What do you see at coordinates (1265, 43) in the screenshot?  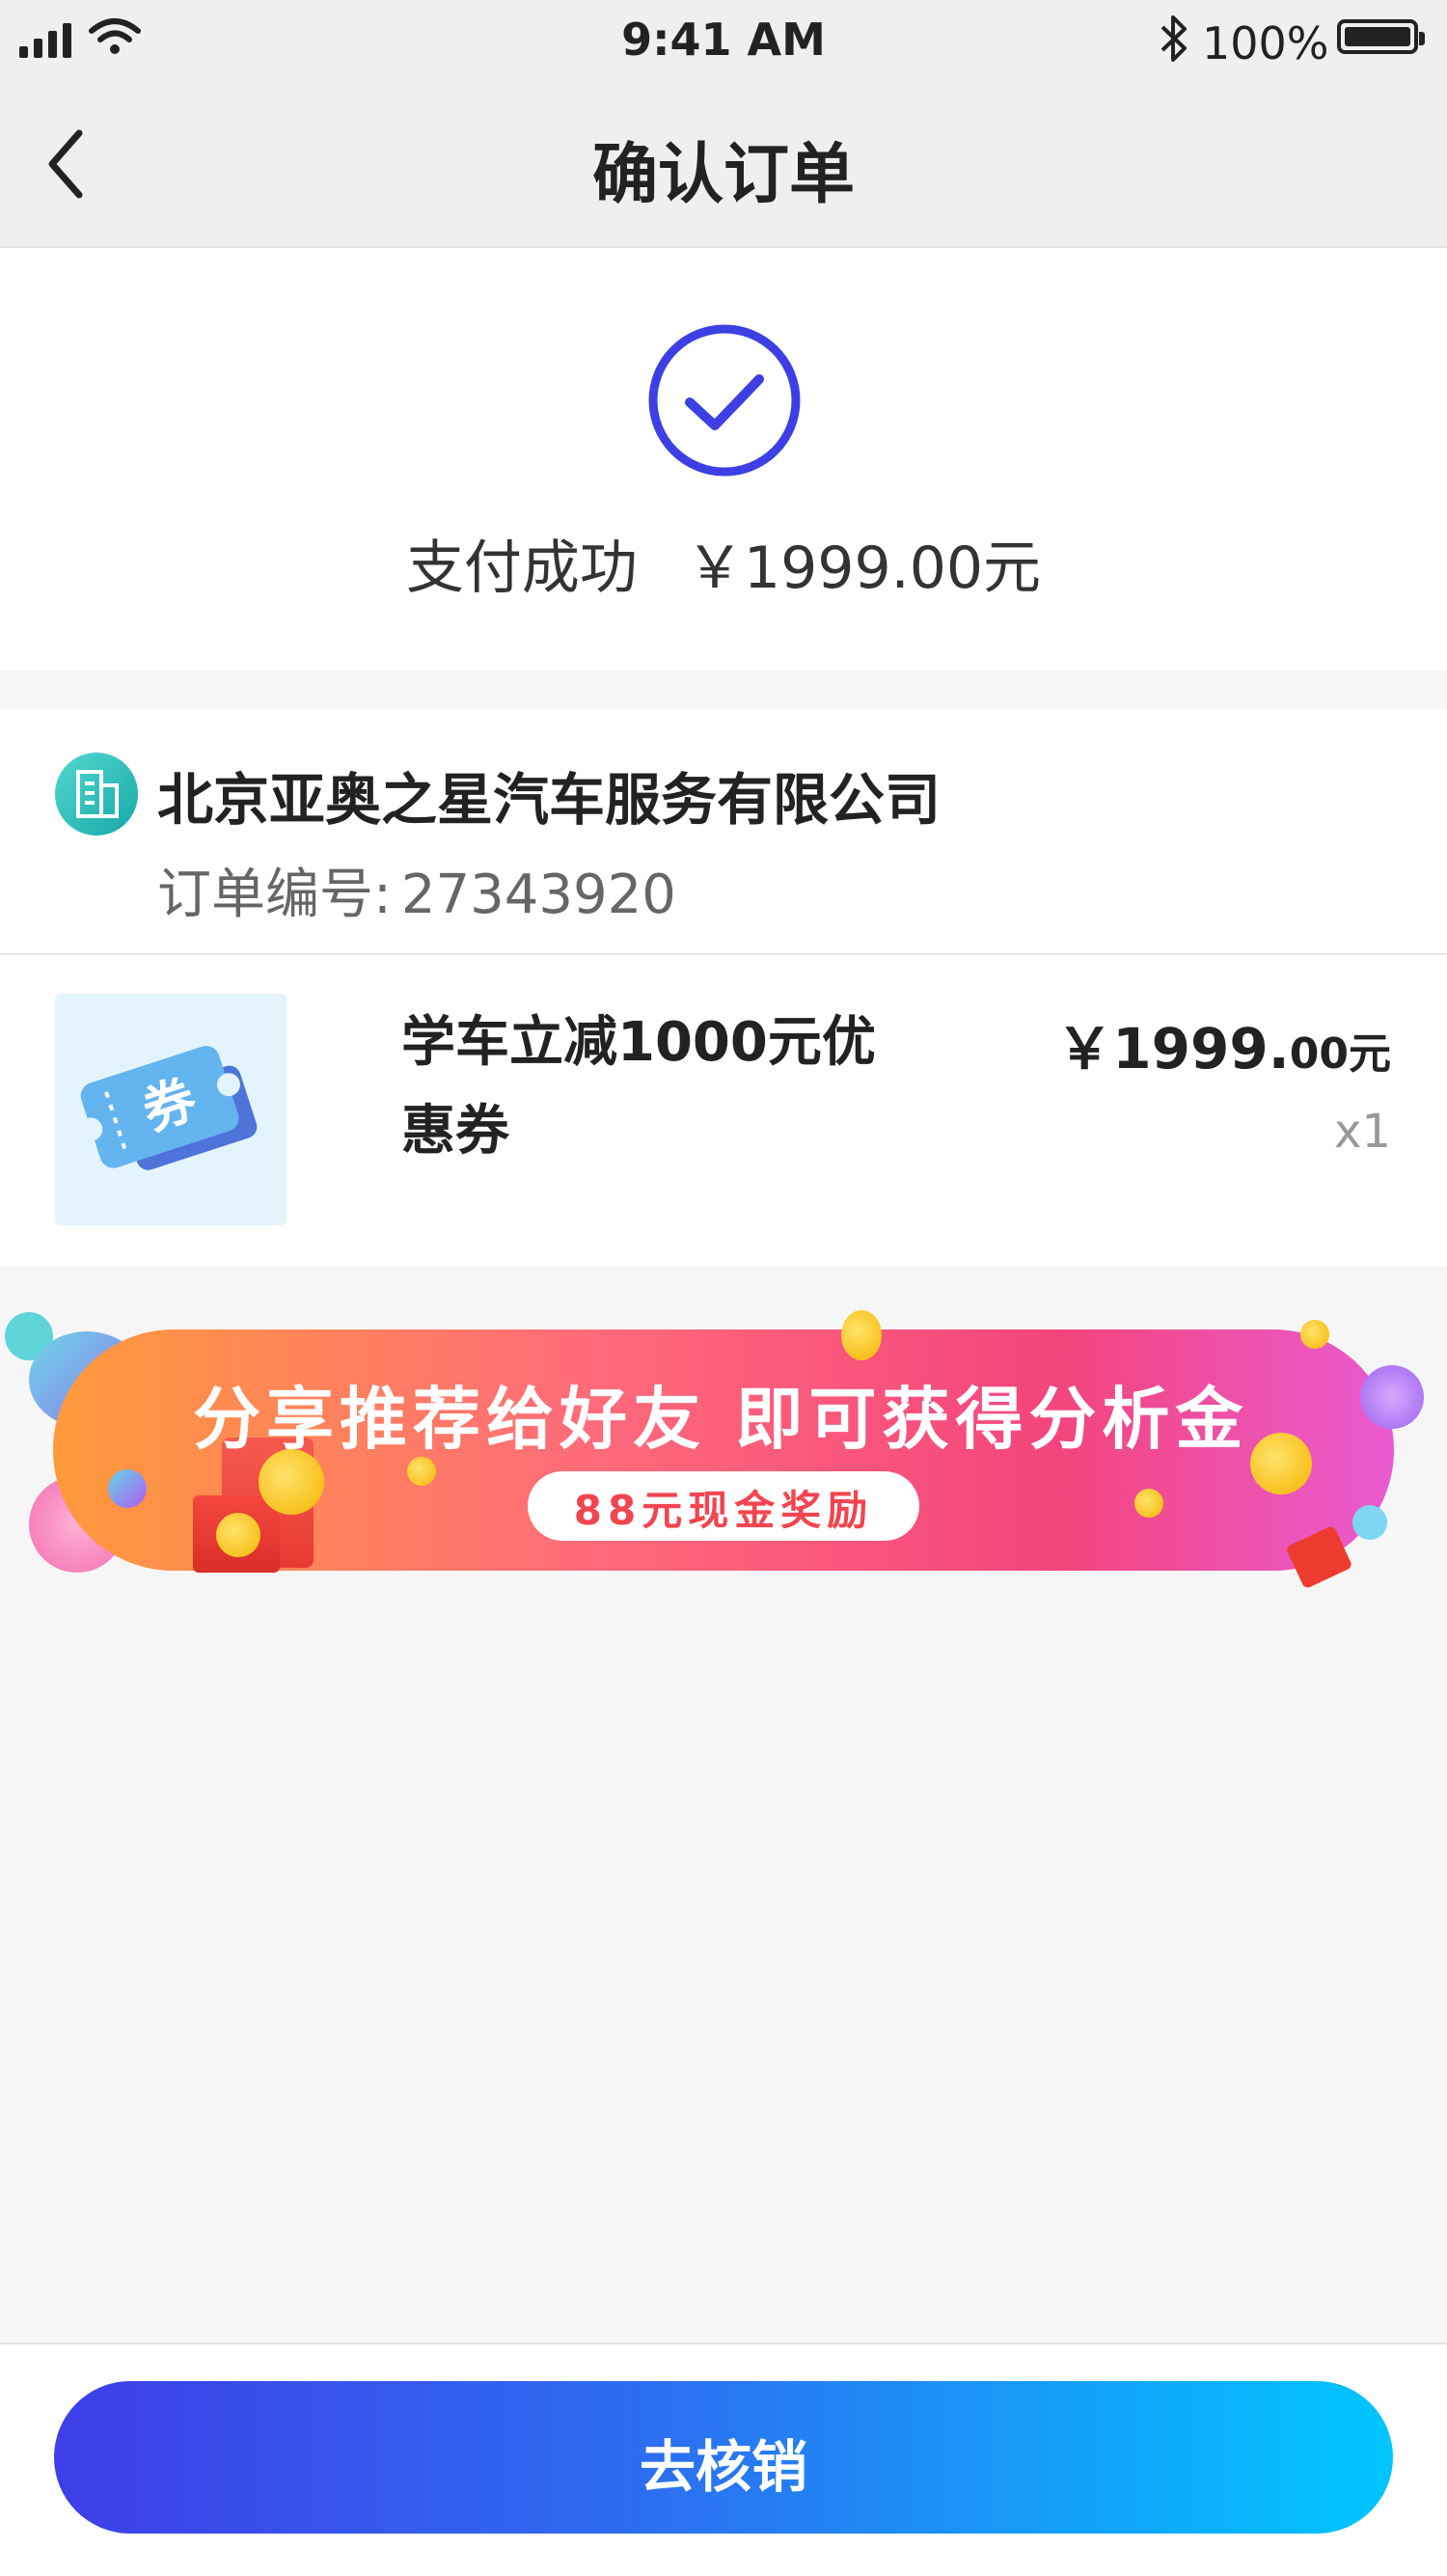 I see `battery-percentage: 100%` at bounding box center [1265, 43].